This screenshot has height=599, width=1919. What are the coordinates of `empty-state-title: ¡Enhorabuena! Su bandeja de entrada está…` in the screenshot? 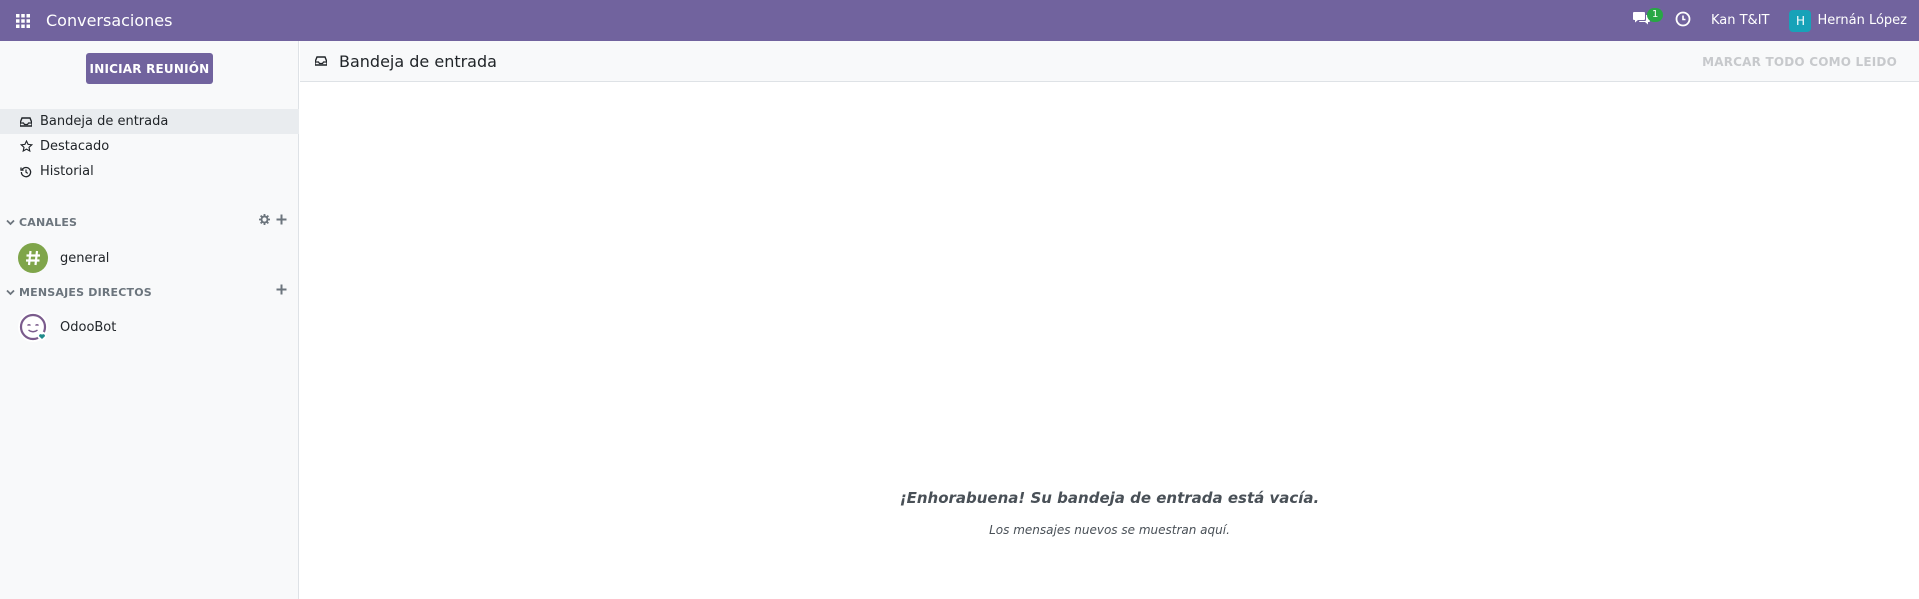 It's located at (1109, 498).